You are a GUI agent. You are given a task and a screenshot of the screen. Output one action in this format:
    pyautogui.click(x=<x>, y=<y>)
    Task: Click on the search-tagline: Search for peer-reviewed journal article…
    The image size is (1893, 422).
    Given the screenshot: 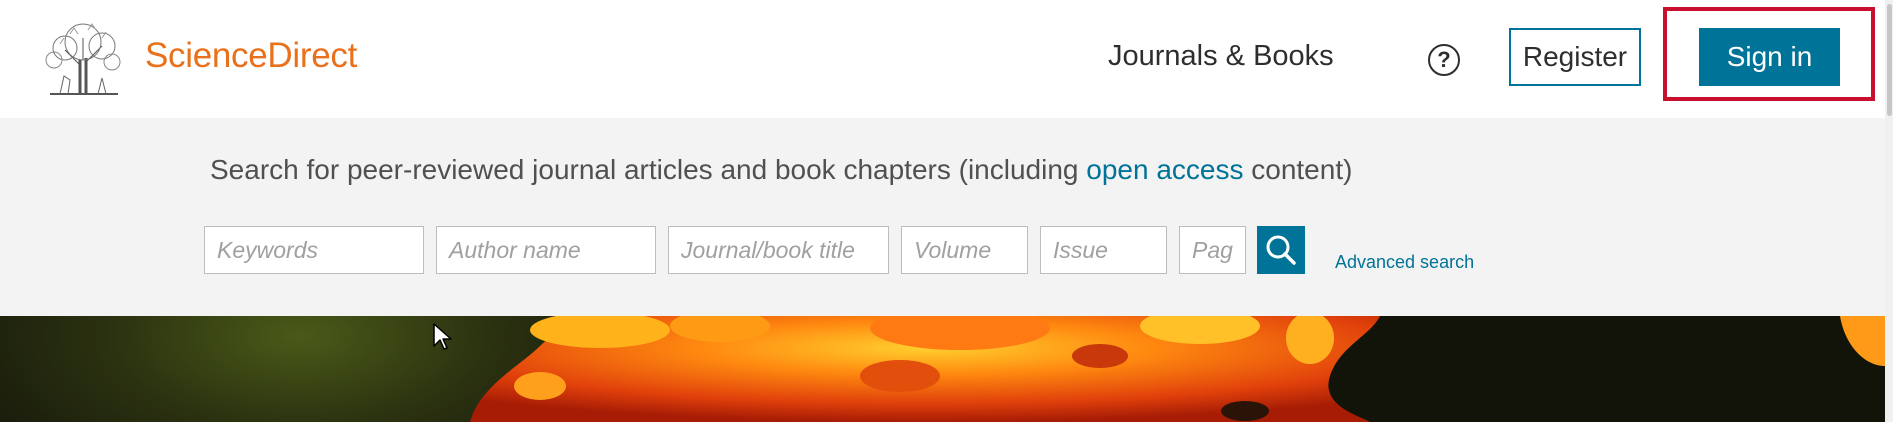 What is the action you would take?
    pyautogui.click(x=781, y=170)
    